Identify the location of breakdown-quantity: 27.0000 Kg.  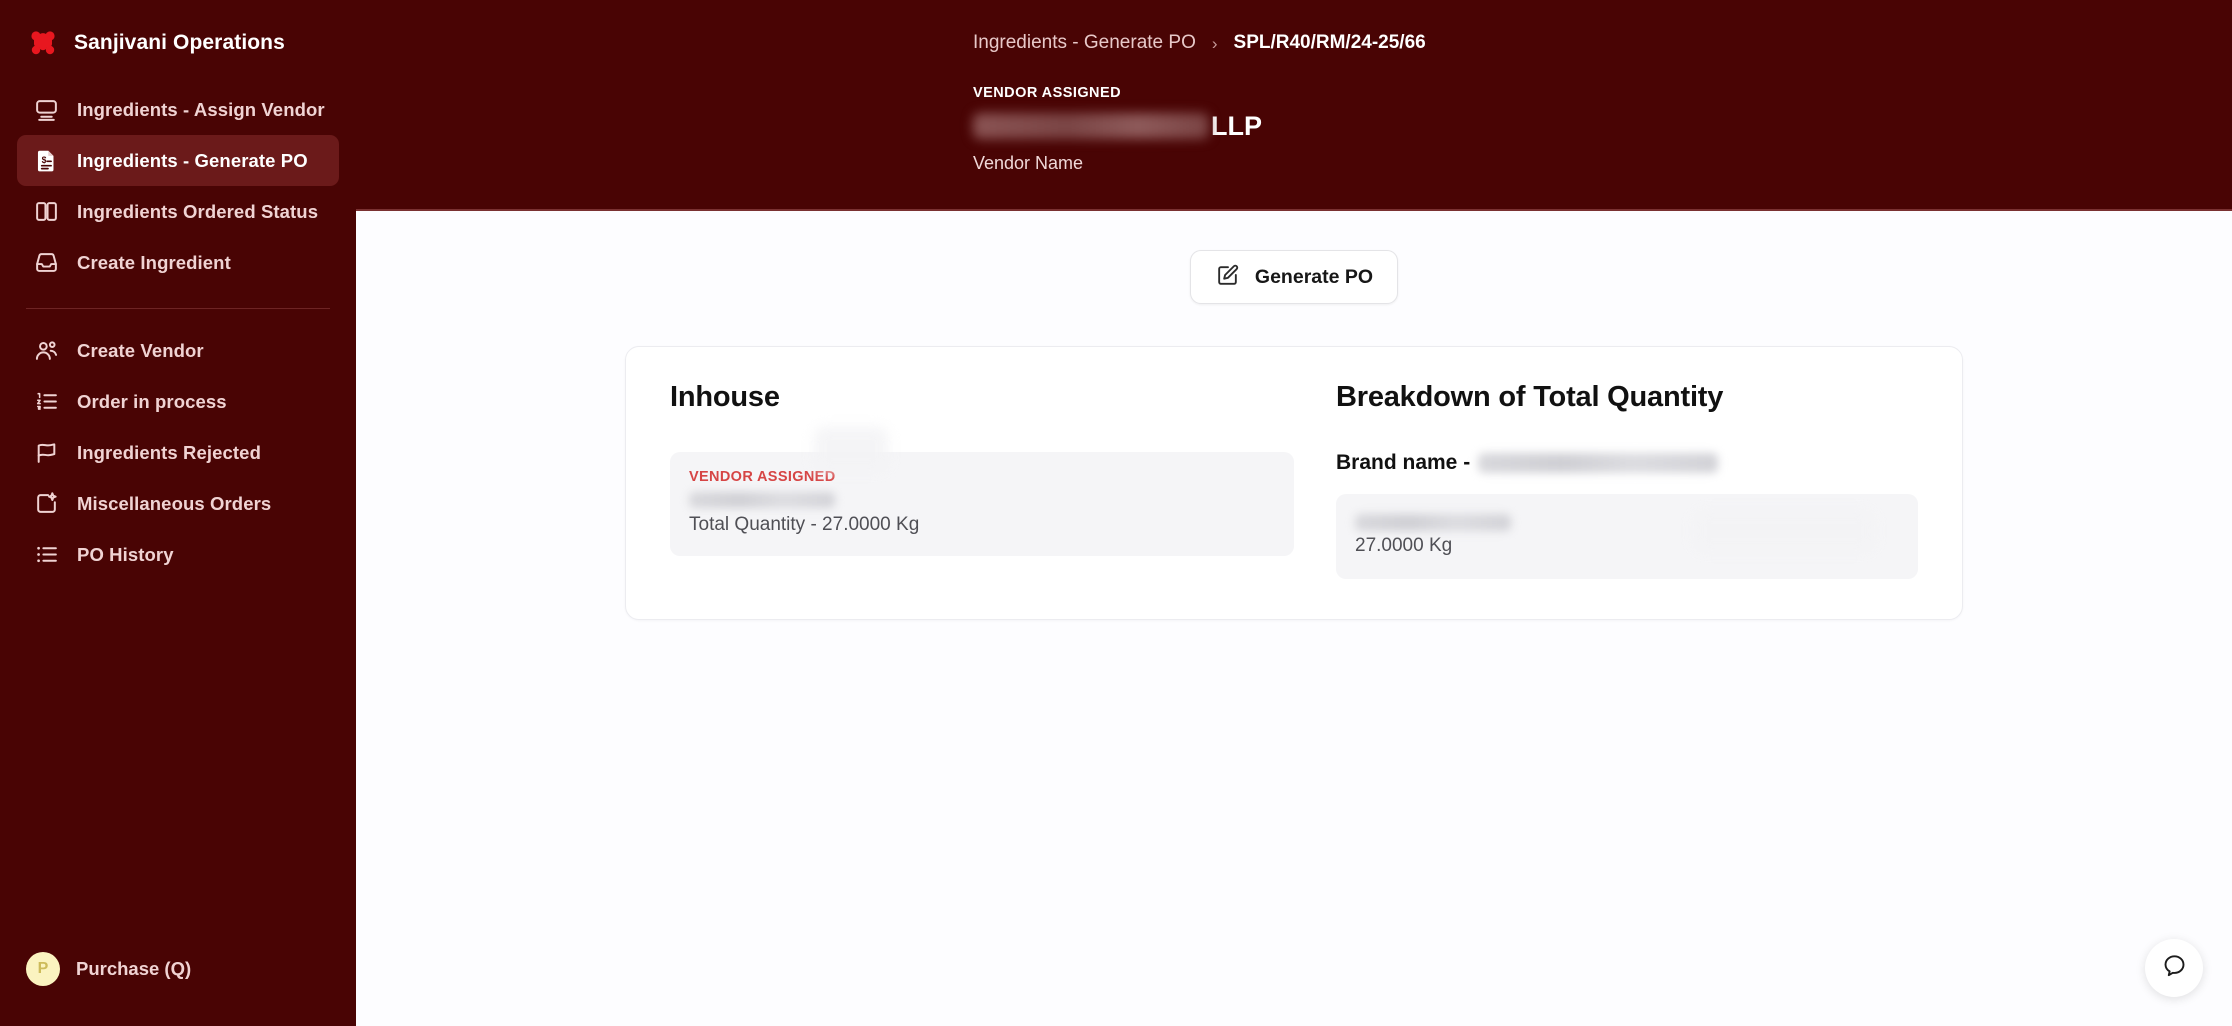
(1404, 545).